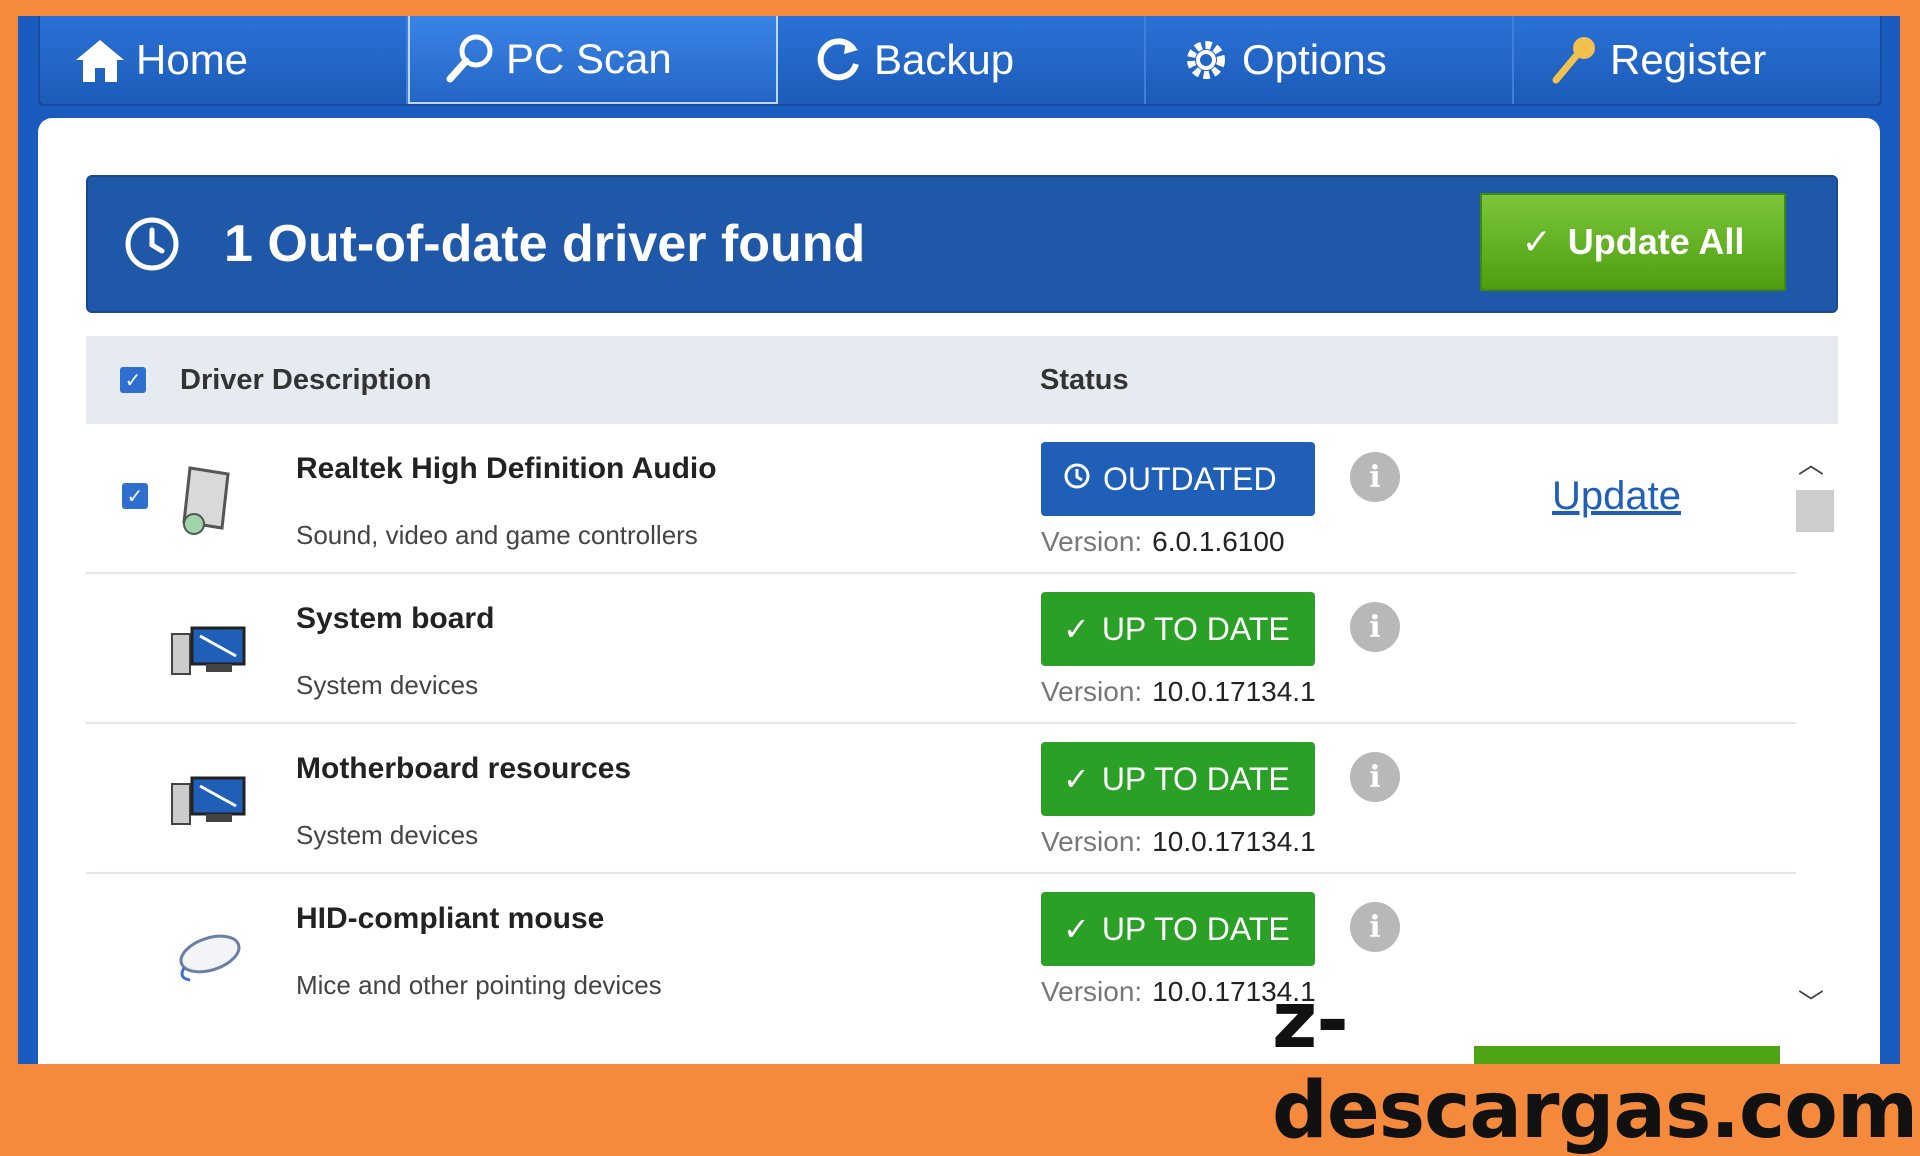 The width and height of the screenshot is (1920, 1156). Describe the element at coordinates (962, 380) in the screenshot. I see `table-header: ✓ Driver Description Status` at that location.